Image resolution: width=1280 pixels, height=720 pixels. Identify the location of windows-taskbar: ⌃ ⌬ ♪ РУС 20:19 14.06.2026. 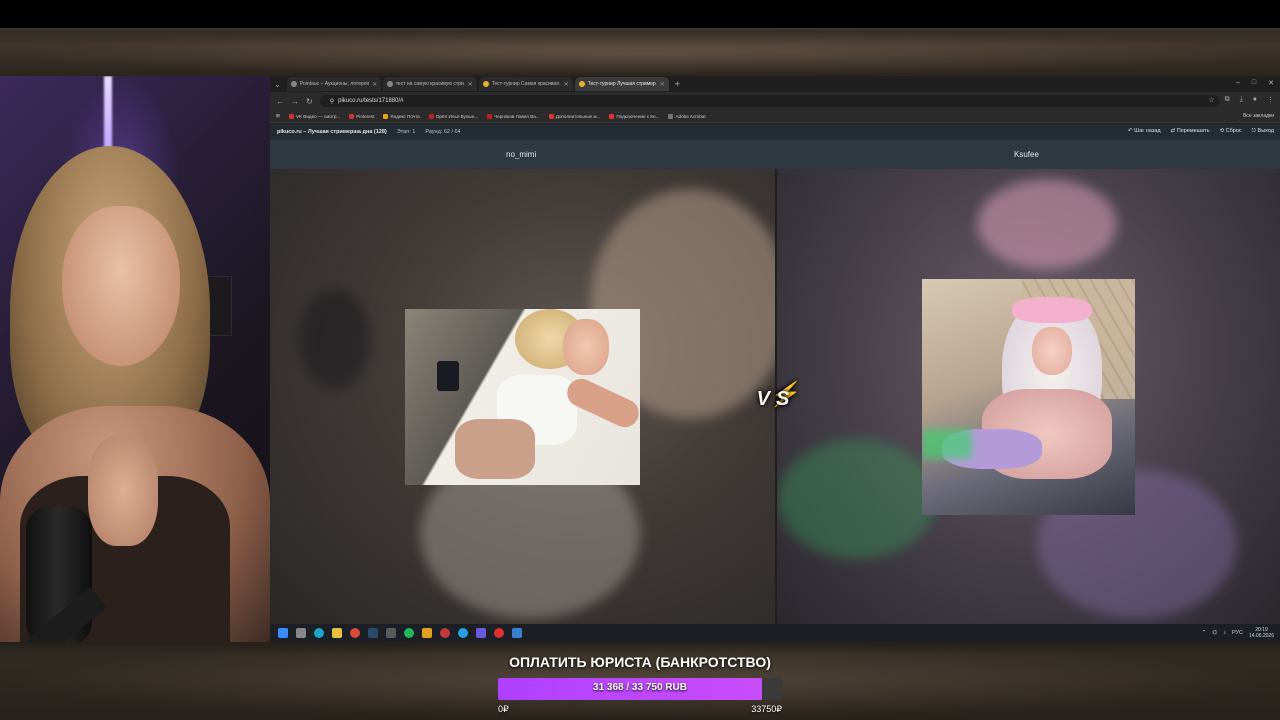
(775, 633).